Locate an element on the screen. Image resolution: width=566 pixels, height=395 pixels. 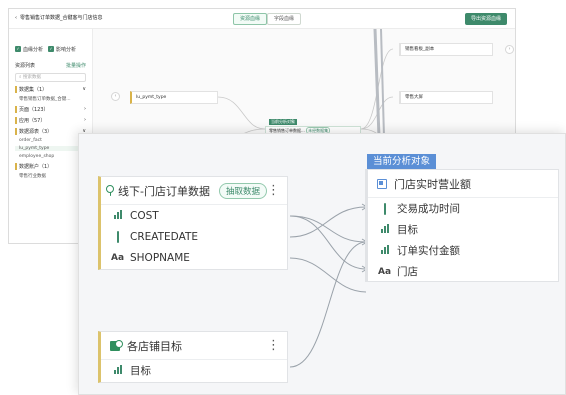
field-row: Aa SHOPNAME is located at coordinates (194, 257).